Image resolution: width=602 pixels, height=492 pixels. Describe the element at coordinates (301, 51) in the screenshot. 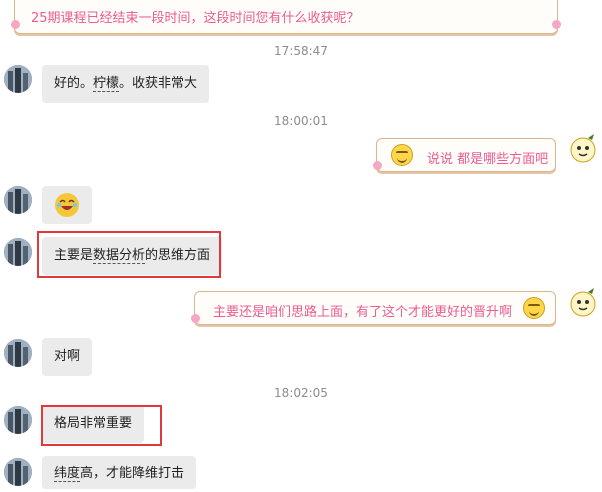

I see `timestamp: 17:58:47` at that location.